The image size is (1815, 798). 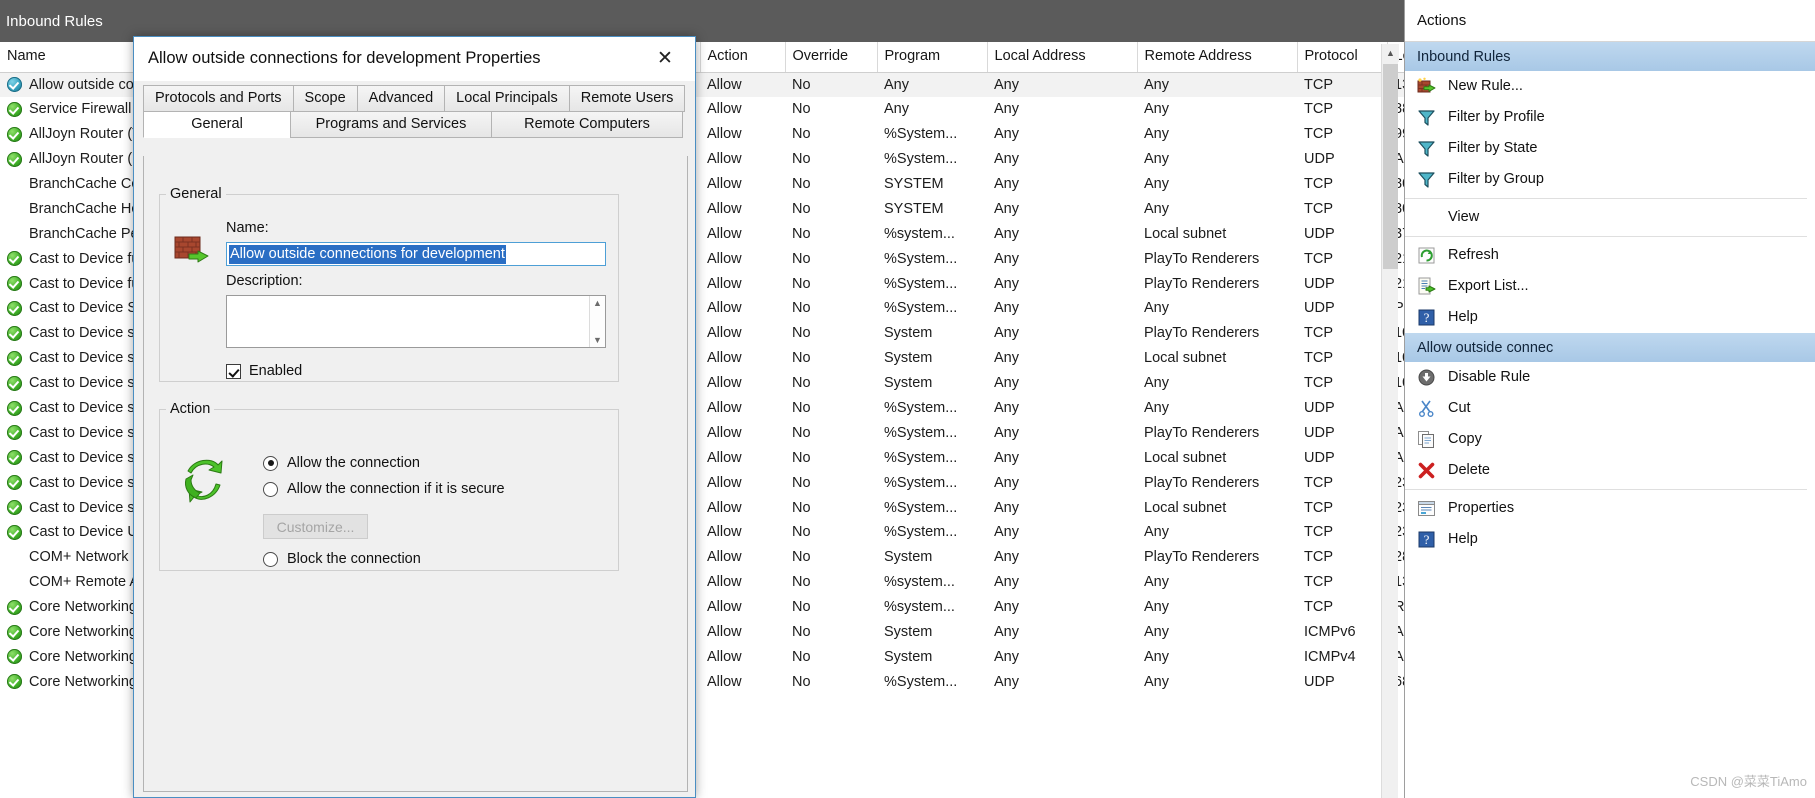 I want to click on action-groupbox: Action Allow the connection Allow the co, so click(x=389, y=486).